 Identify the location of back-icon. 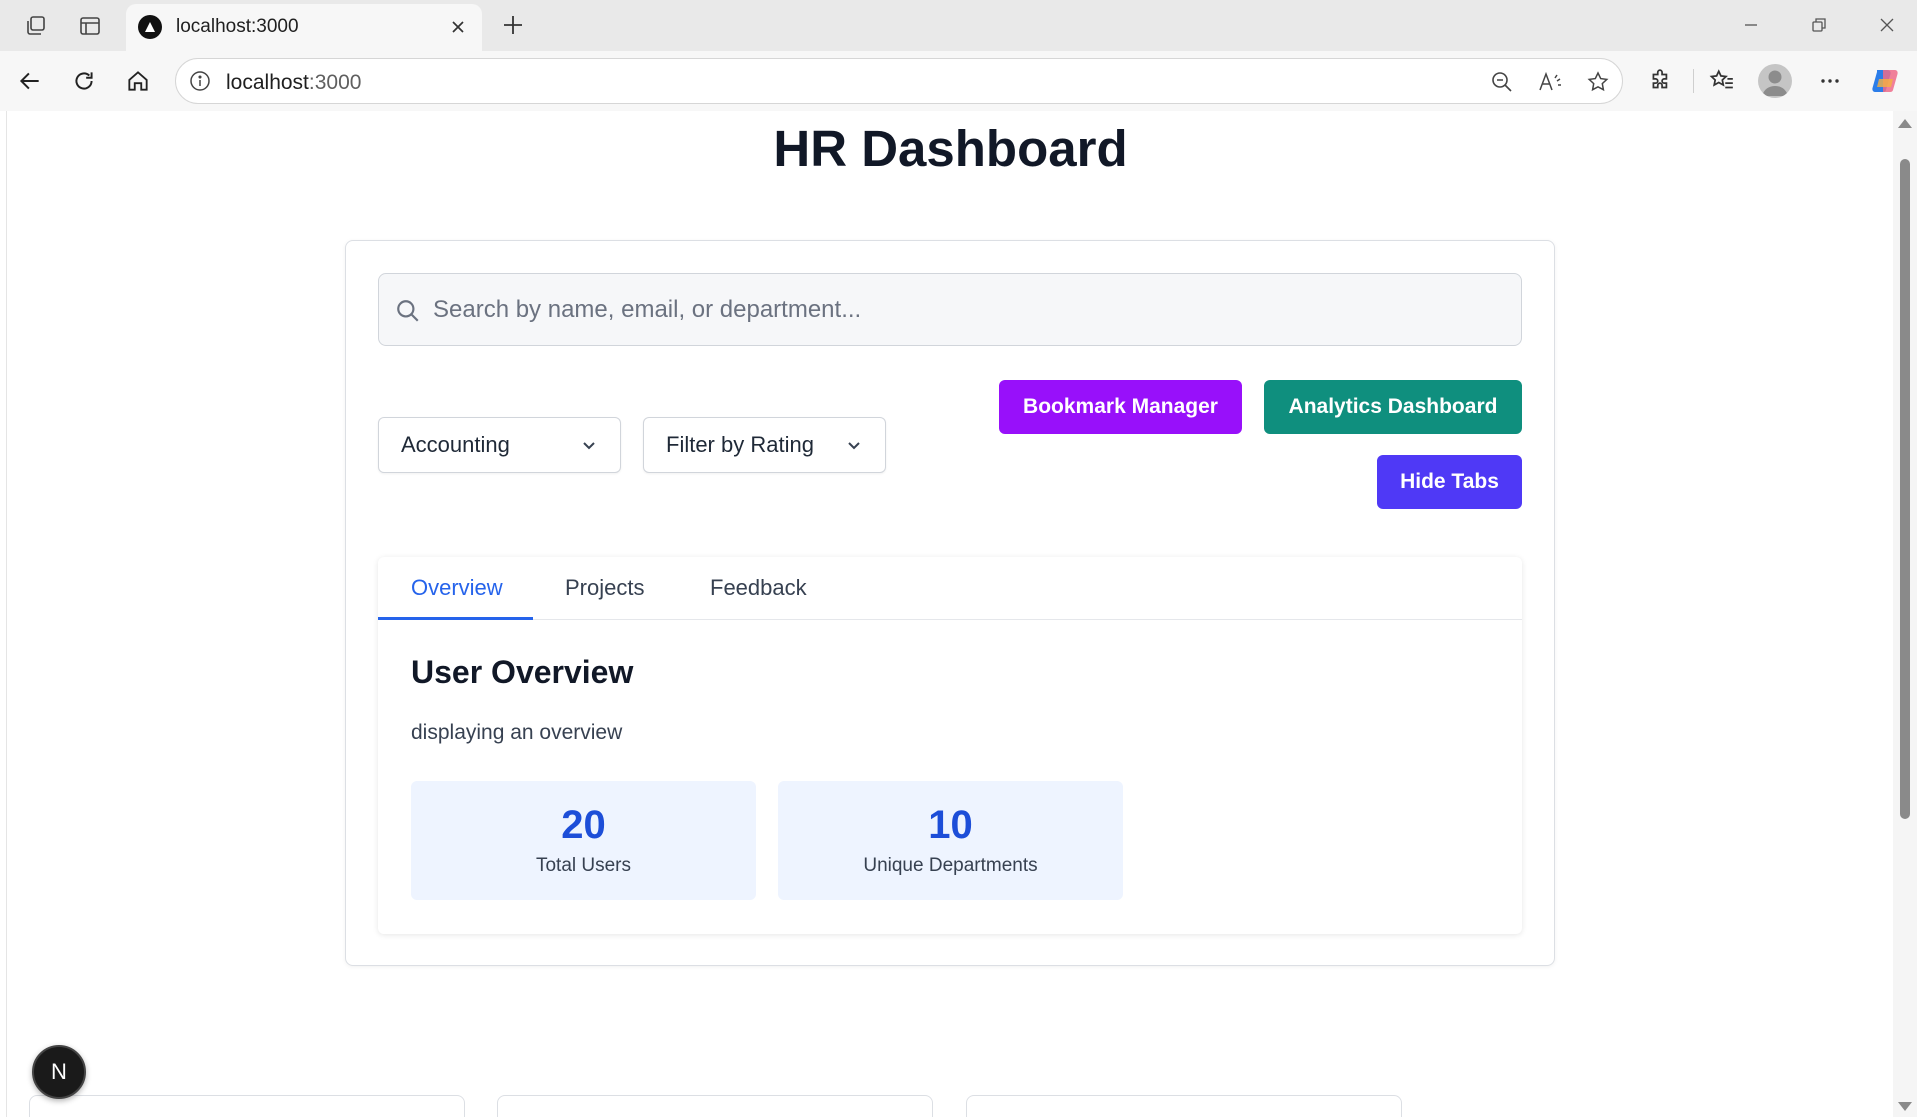
(30, 81).